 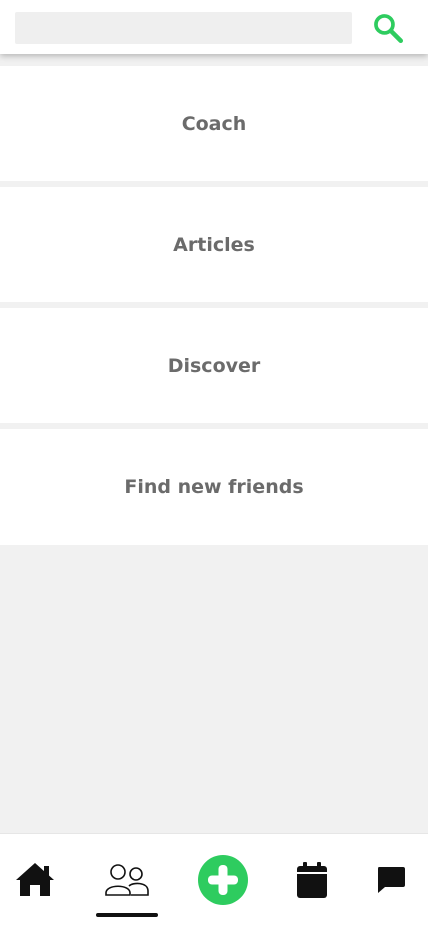 I want to click on search-button, so click(x=388, y=28).